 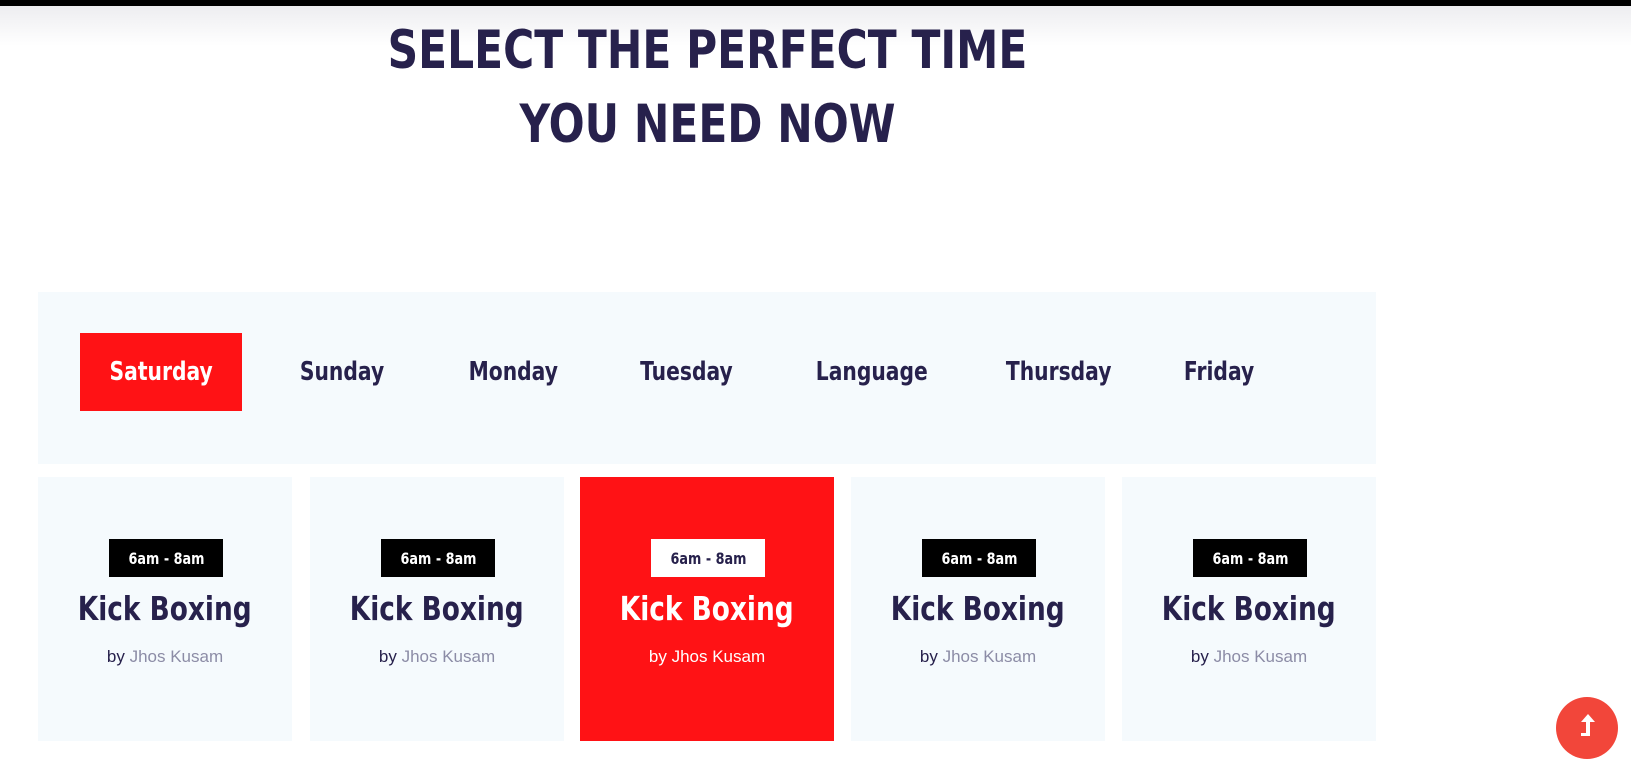 I want to click on tab-language: Language, so click(x=872, y=372).